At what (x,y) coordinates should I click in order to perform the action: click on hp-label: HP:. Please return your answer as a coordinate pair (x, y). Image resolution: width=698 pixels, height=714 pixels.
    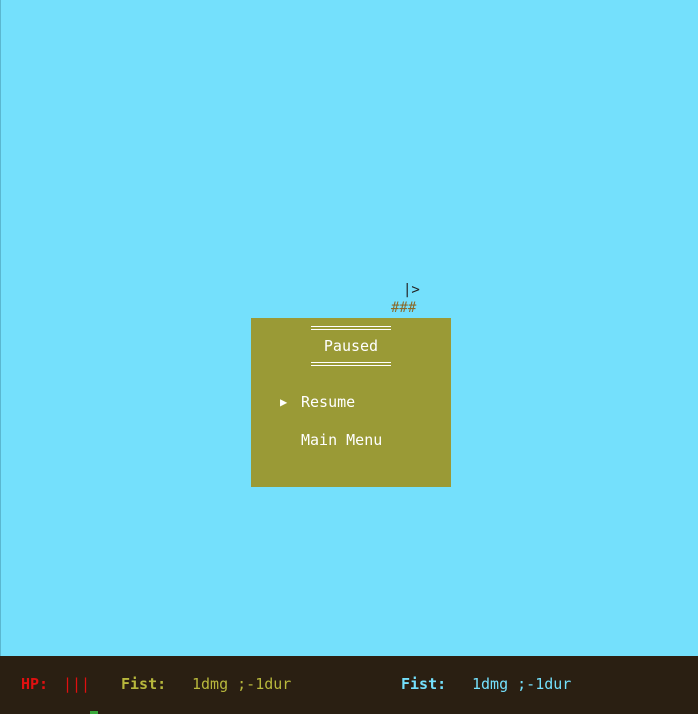
    Looking at the image, I should click on (35, 684).